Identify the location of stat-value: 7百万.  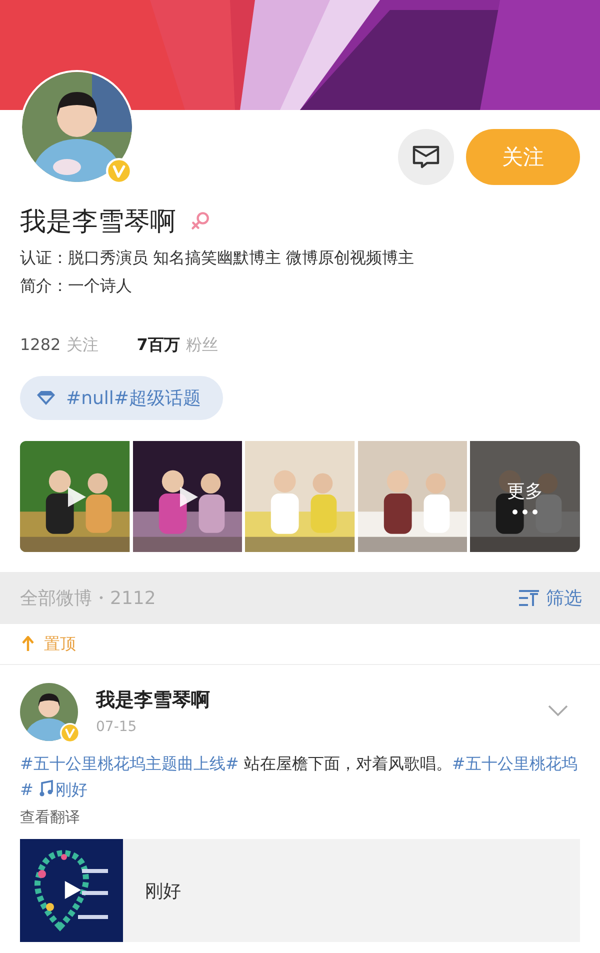
(158, 345).